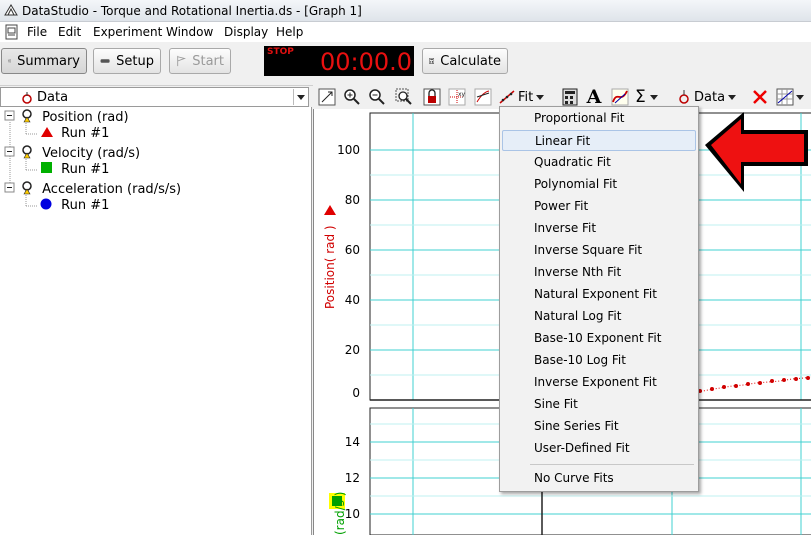 The height and width of the screenshot is (535, 811). I want to click on annotation-icon: A, so click(594, 97).